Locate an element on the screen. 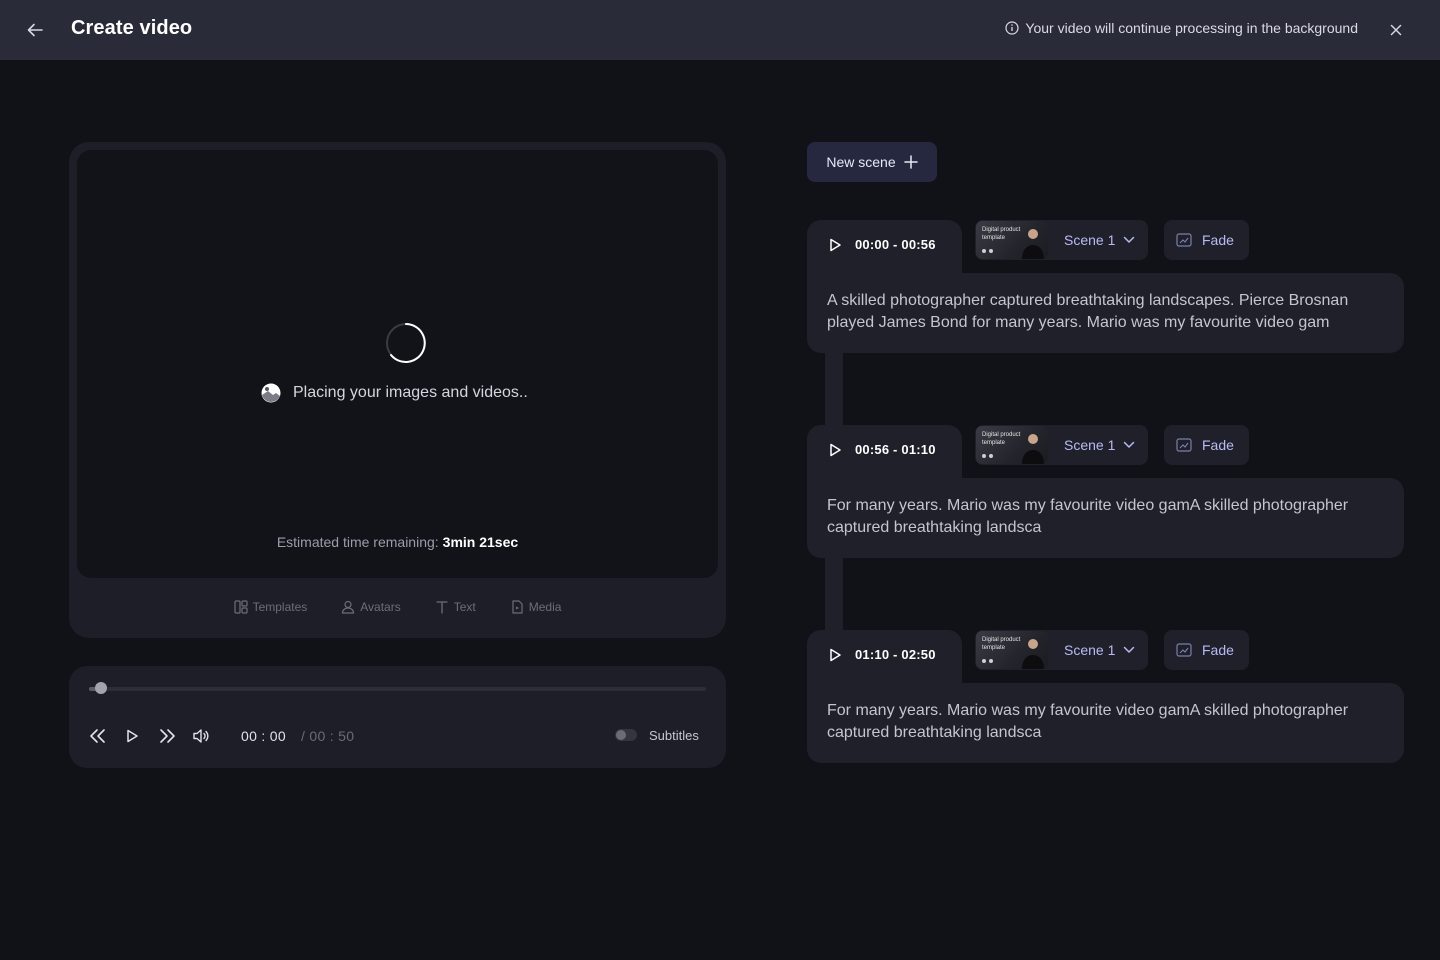  play-button is located at coordinates (132, 736).